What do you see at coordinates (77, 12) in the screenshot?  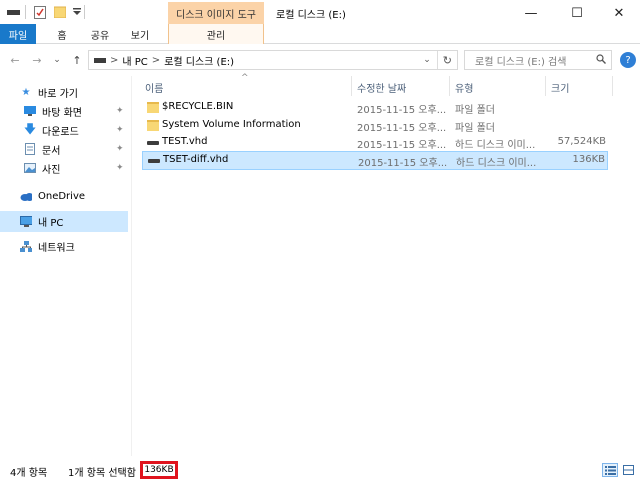 I see `qa-customize-icon` at bounding box center [77, 12].